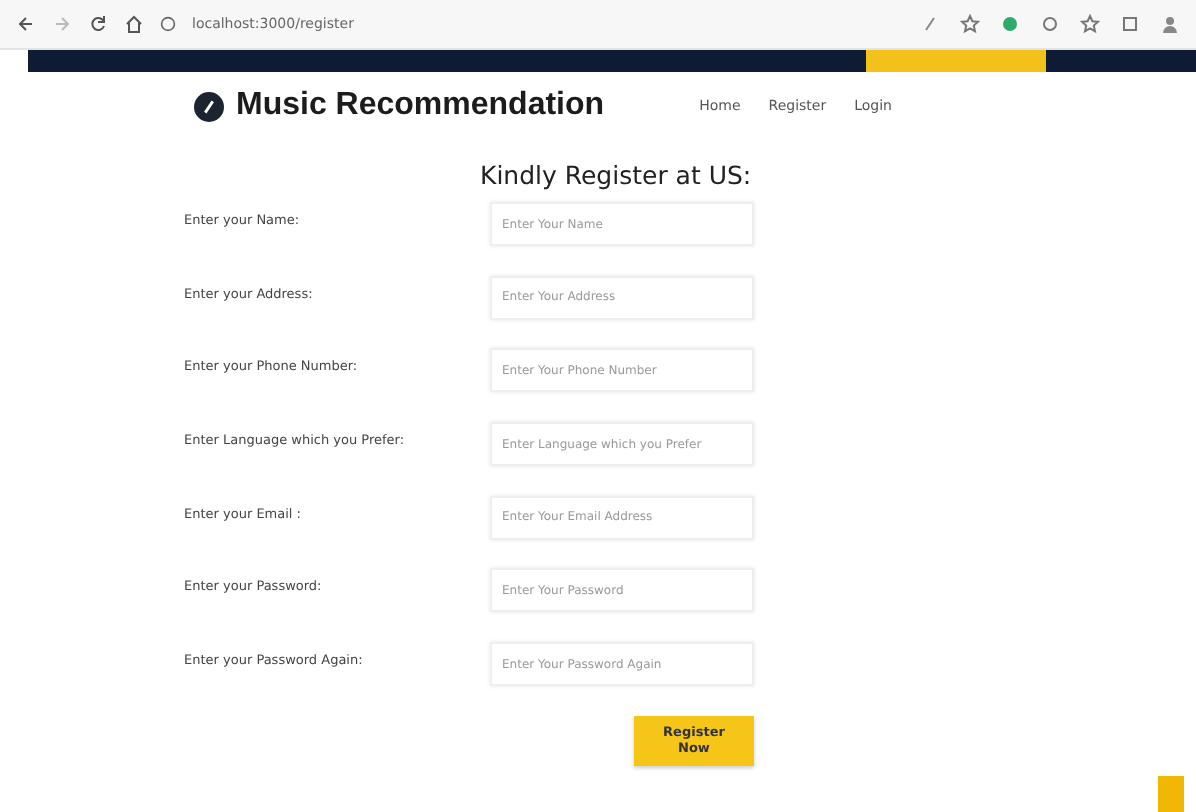  What do you see at coordinates (617, 175) in the screenshot?
I see `form-heading: Kindly Register at US:` at bounding box center [617, 175].